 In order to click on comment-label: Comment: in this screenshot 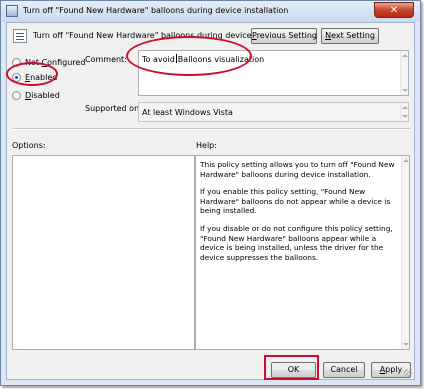, I will do `click(106, 59)`.